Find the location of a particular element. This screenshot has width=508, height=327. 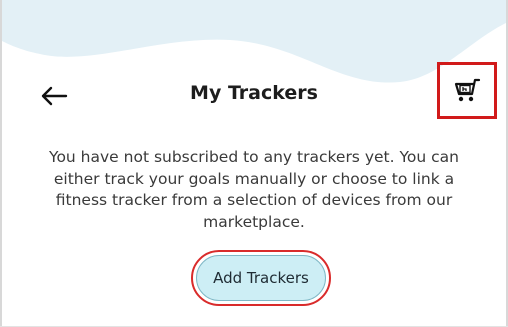

add-trackers-button: Add Trackers is located at coordinates (261, 278).